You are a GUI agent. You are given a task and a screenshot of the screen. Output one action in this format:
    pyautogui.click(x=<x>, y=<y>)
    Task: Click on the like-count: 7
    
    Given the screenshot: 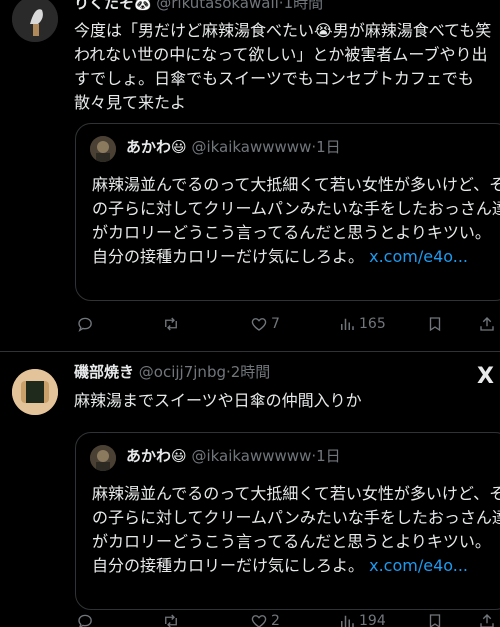 What is the action you would take?
    pyautogui.click(x=275, y=324)
    